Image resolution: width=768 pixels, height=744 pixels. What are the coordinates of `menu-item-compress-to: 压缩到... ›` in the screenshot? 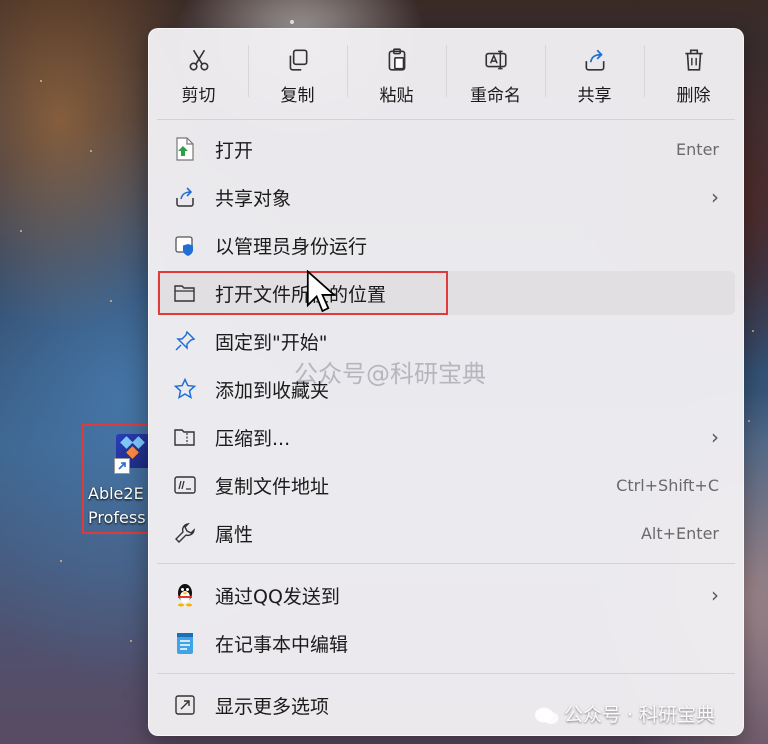 It's located at (446, 437).